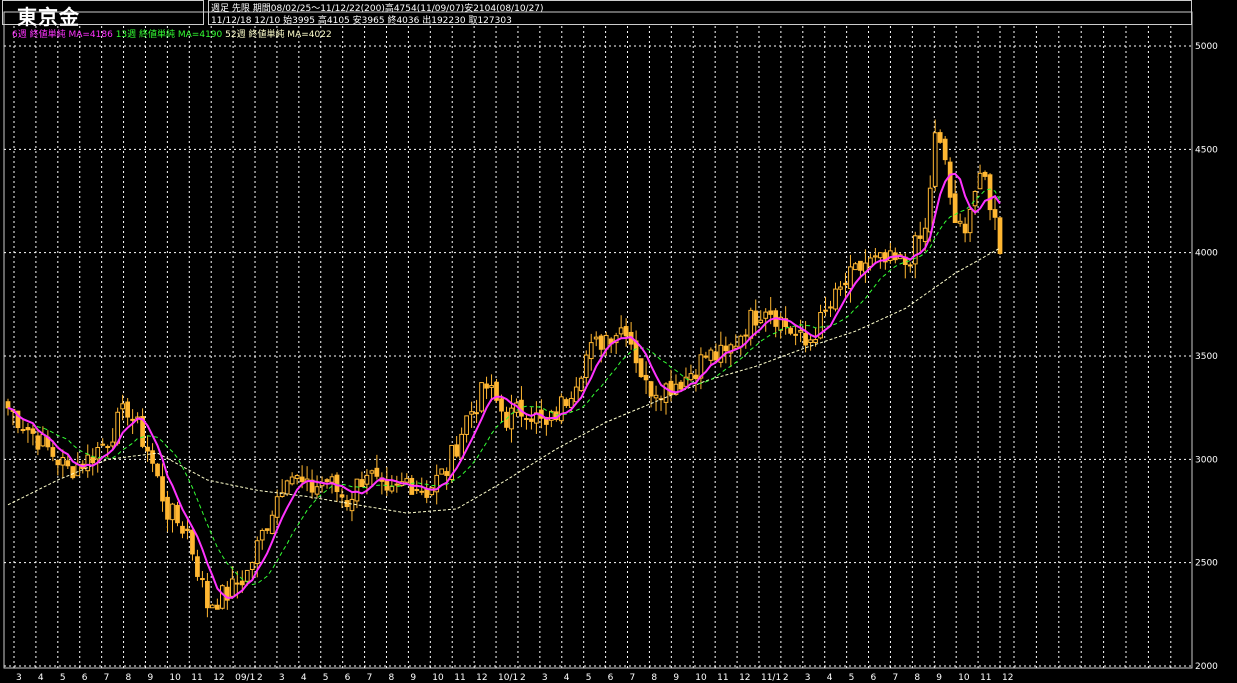  I want to click on x-tick-label: 8, so click(917, 678).